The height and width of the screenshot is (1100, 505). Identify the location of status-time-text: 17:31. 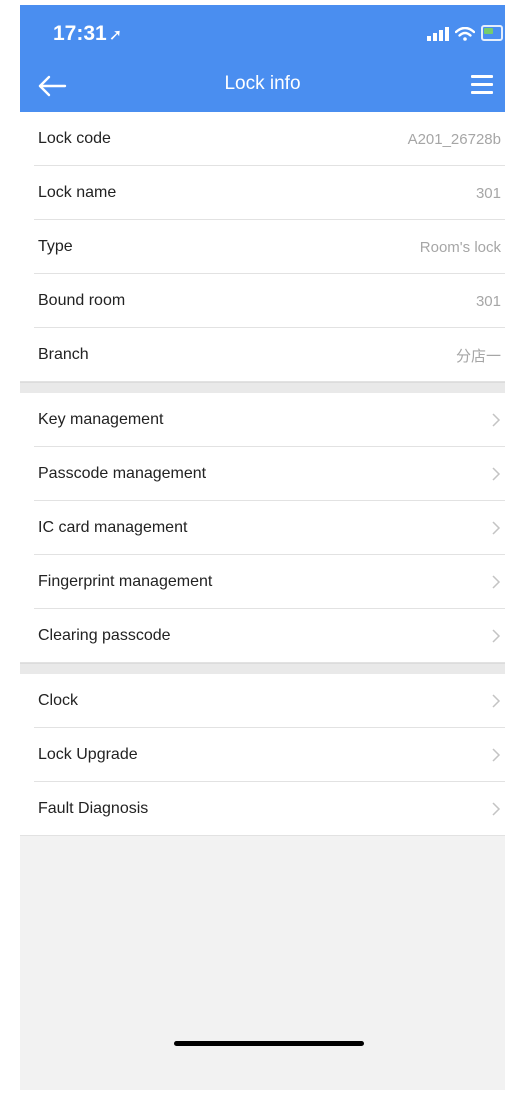
(80, 33).